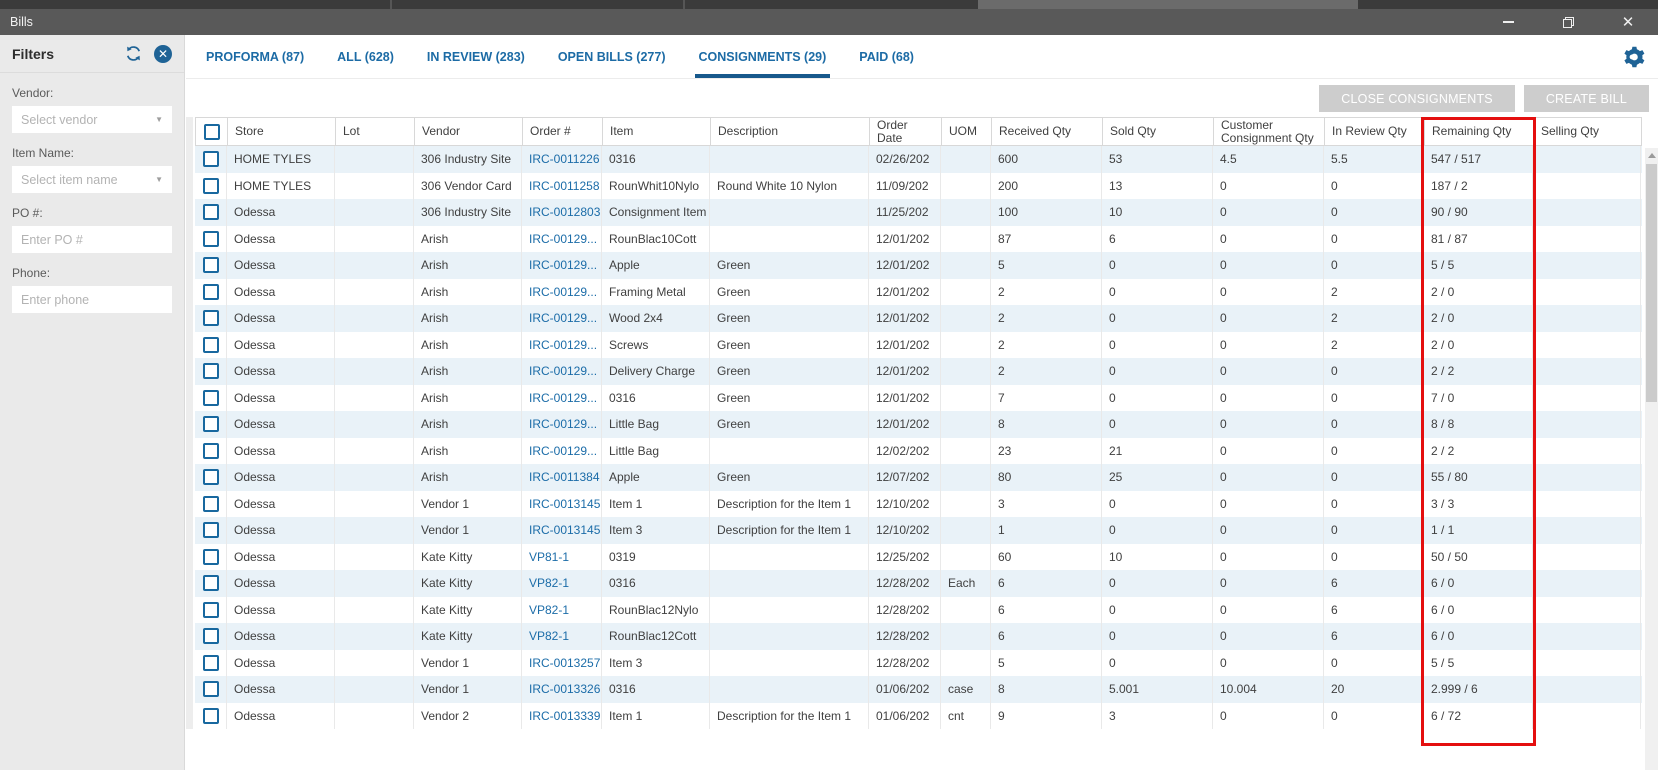 The image size is (1658, 770). Describe the element at coordinates (92, 119) in the screenshot. I see `vendor-select: Select vendor ▼` at that location.